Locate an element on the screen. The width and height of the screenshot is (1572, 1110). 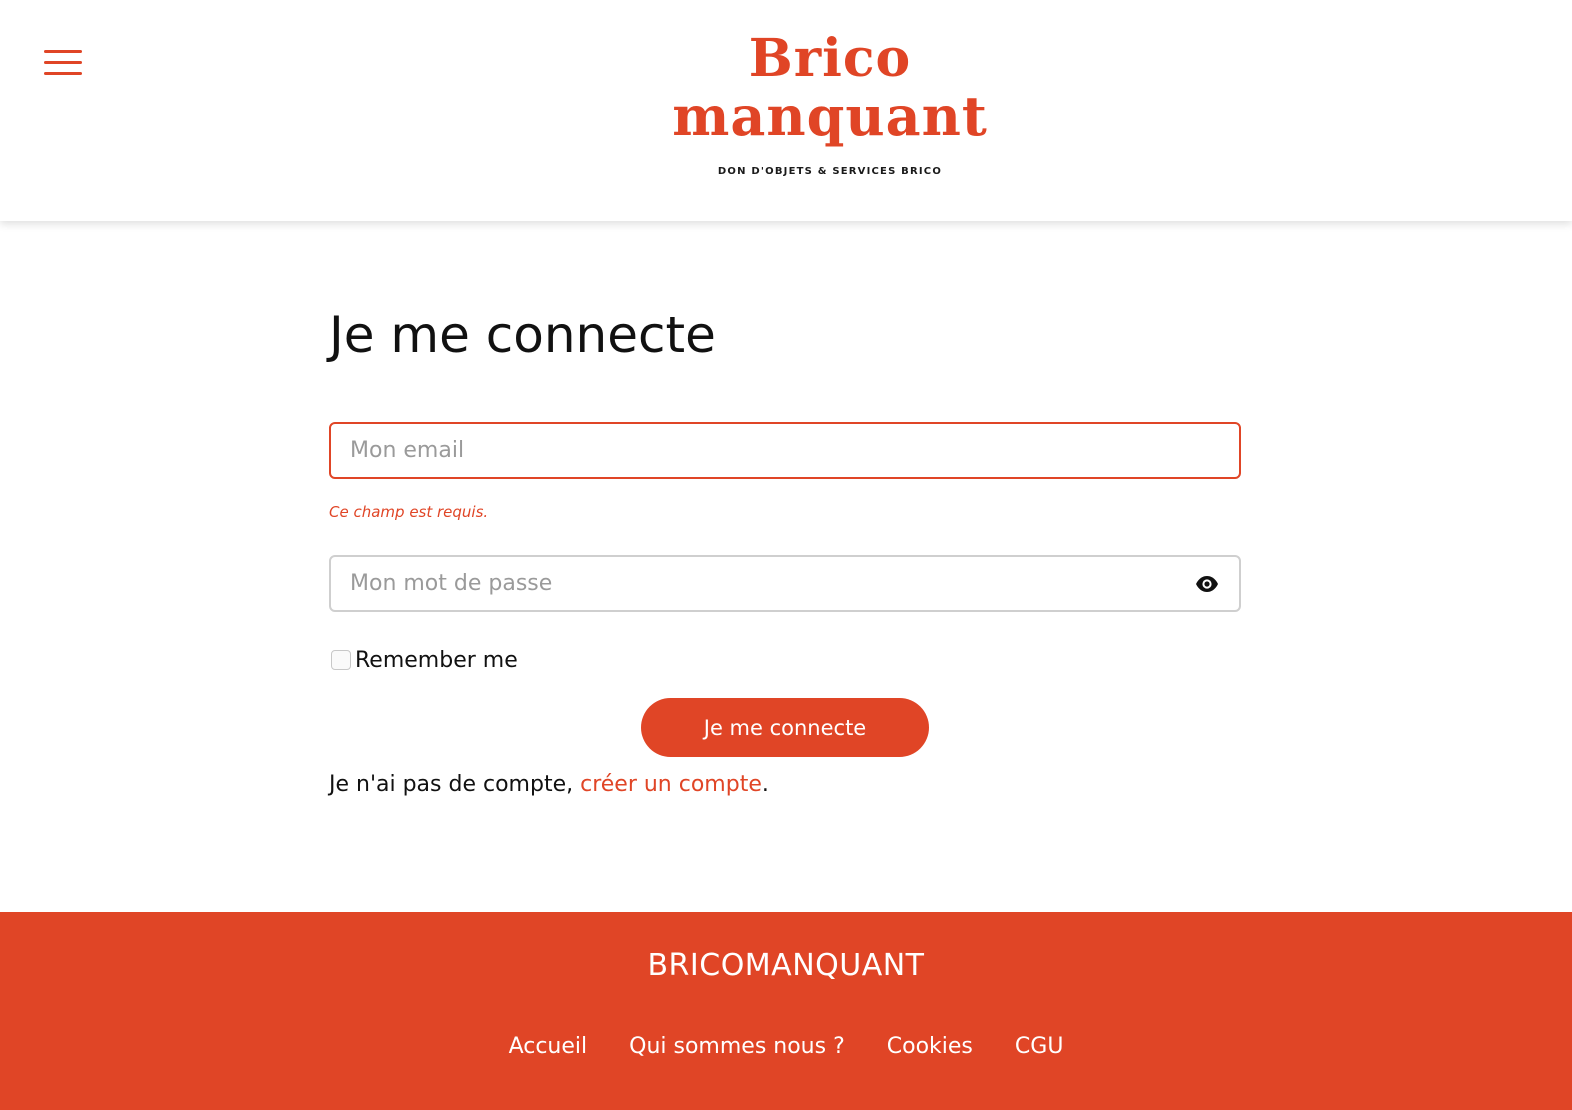
hamburger-menu-icon is located at coordinates (63, 63).